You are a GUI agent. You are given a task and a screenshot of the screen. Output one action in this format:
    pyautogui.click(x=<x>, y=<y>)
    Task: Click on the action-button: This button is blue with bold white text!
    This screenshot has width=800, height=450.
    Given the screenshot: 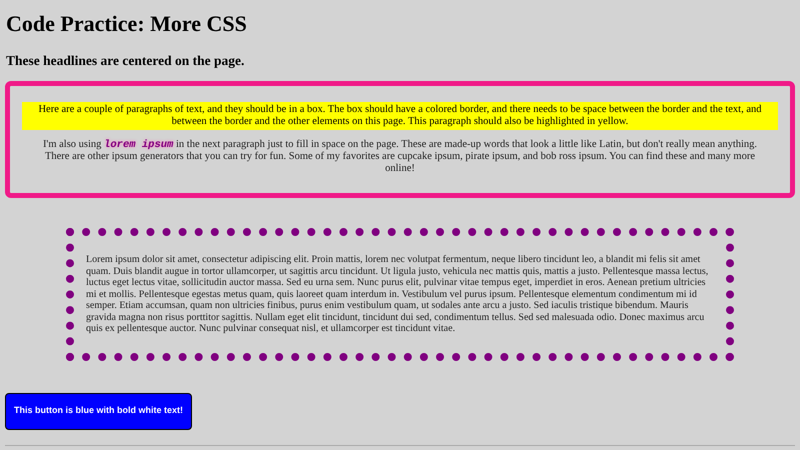 What is the action you would take?
    pyautogui.click(x=98, y=411)
    